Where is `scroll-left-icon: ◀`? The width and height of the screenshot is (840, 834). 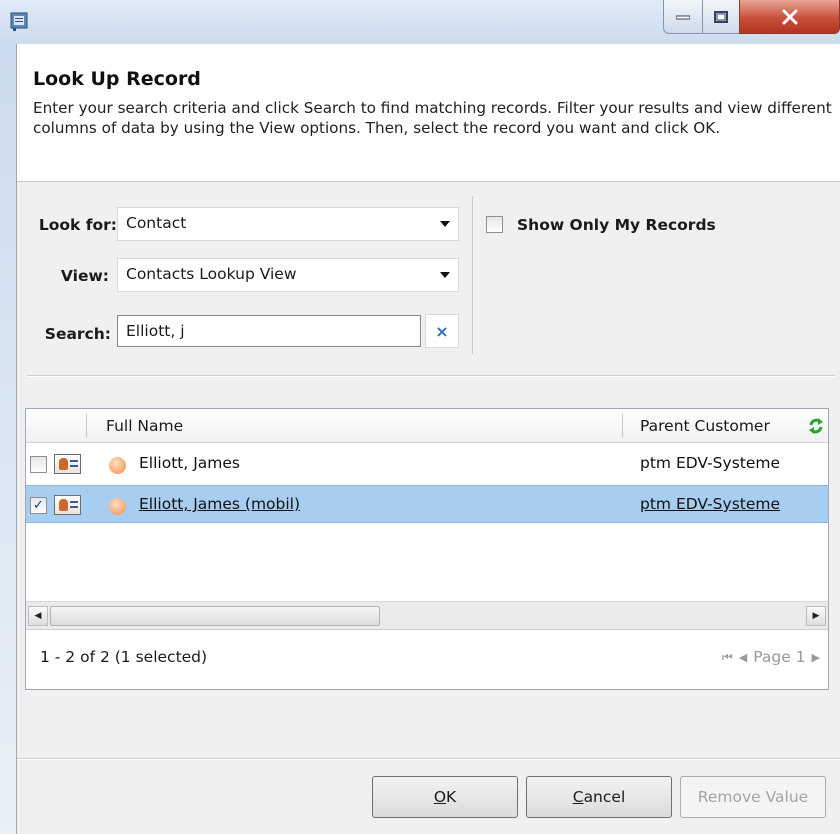 scroll-left-icon: ◀ is located at coordinates (38, 616).